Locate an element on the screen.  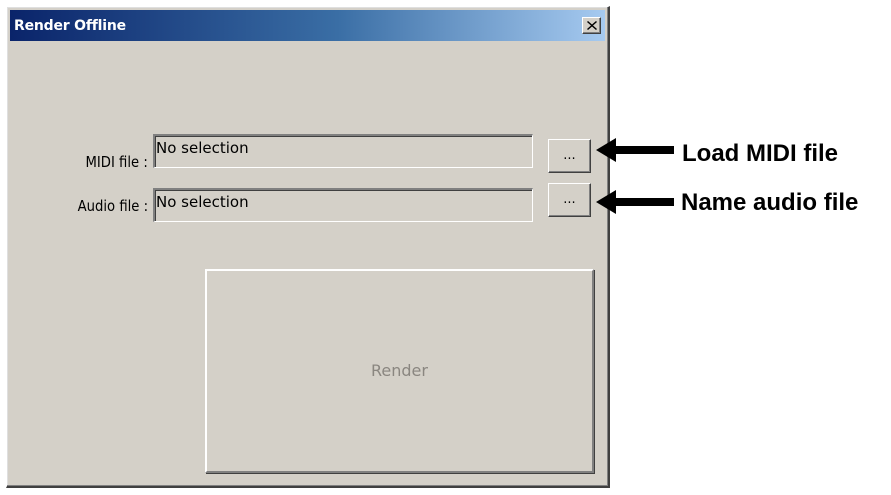
audio-file-label: Audio file : is located at coordinates (112, 206).